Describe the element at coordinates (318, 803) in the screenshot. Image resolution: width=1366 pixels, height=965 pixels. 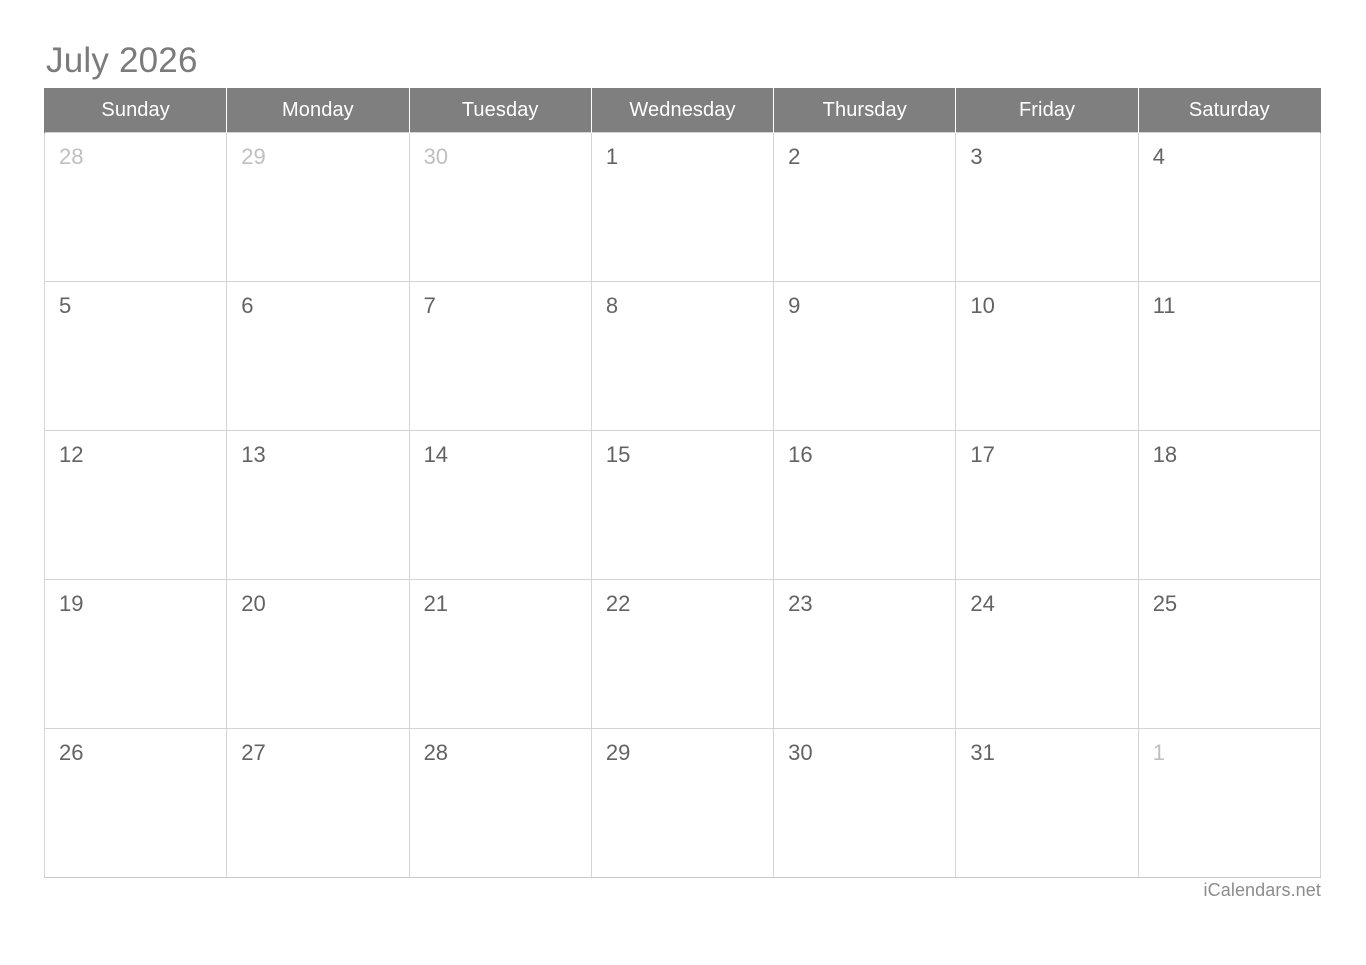
I see `day-cell: 27` at that location.